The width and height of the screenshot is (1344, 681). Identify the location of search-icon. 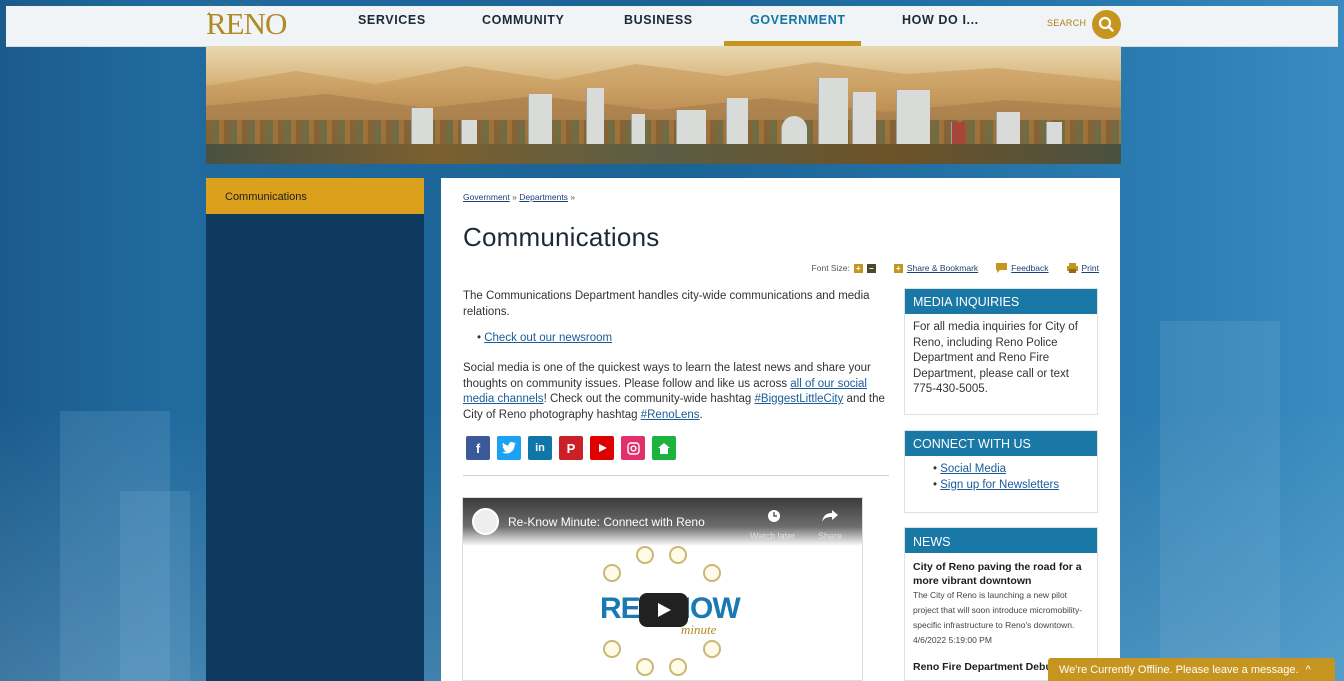
(1106, 24).